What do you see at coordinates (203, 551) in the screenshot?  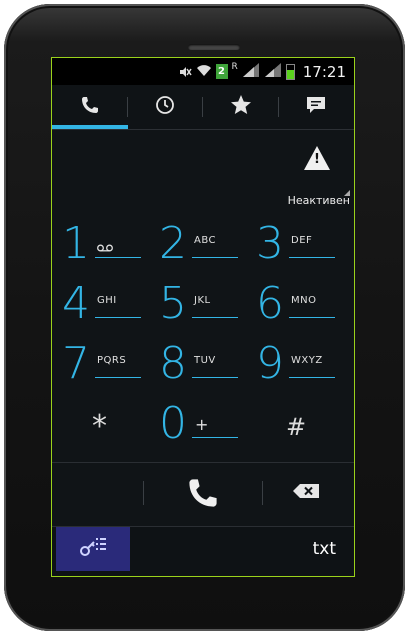 I see `keyboard-bar: txt` at bounding box center [203, 551].